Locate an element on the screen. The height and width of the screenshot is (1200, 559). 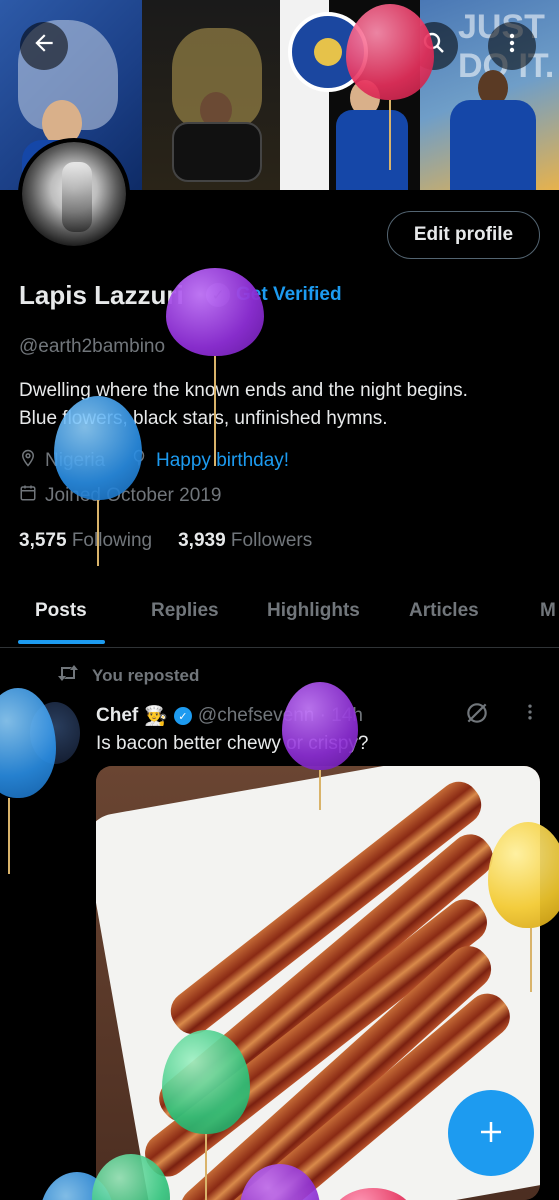
grok-icon is located at coordinates (477, 716).